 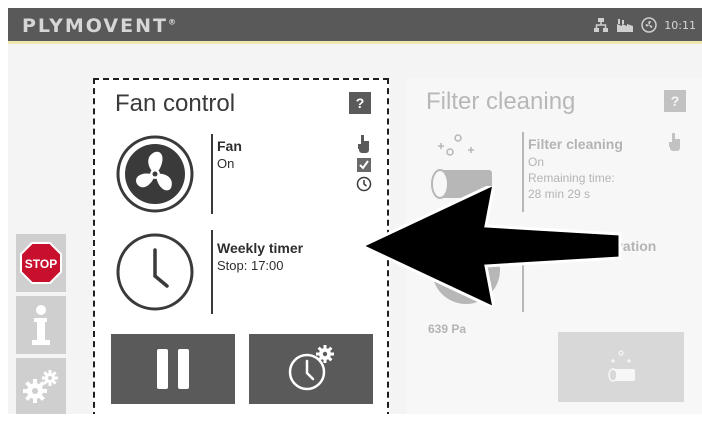 What do you see at coordinates (99, 26) in the screenshot?
I see `brand-logo: PLYMOVENT®` at bounding box center [99, 26].